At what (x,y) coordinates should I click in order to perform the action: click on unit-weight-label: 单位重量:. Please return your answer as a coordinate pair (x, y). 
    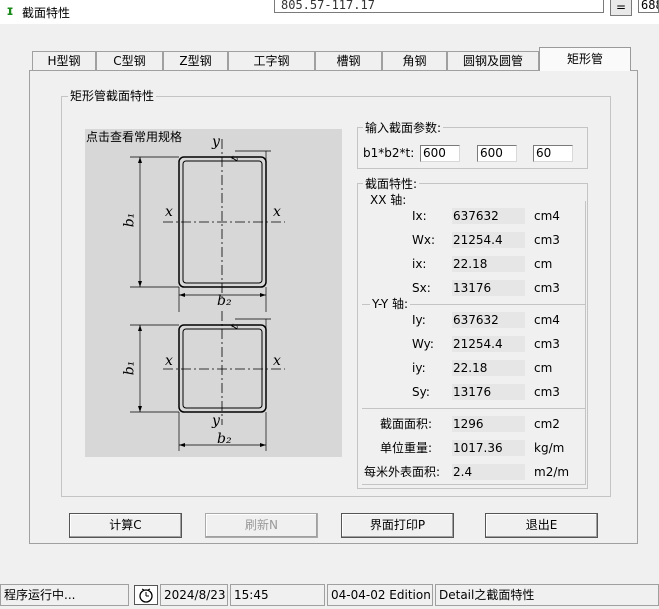
    Looking at the image, I should click on (406, 448).